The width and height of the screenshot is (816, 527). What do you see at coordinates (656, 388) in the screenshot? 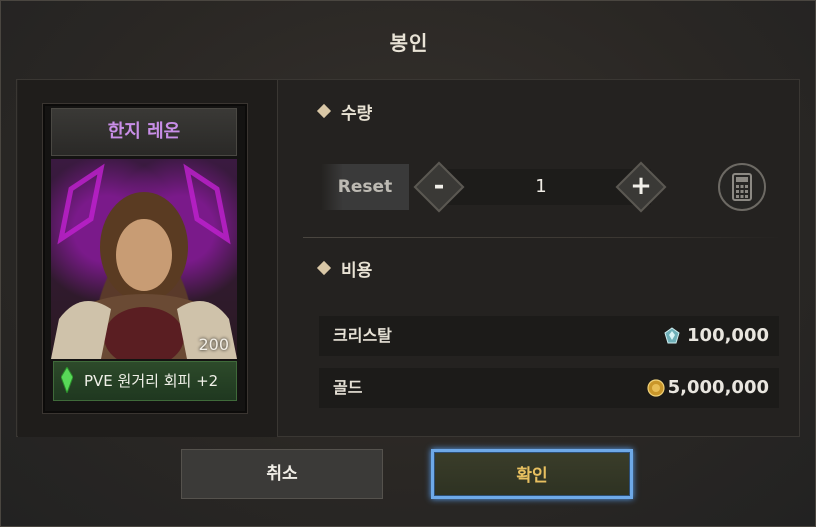
I see `gold-coin-icon` at bounding box center [656, 388].